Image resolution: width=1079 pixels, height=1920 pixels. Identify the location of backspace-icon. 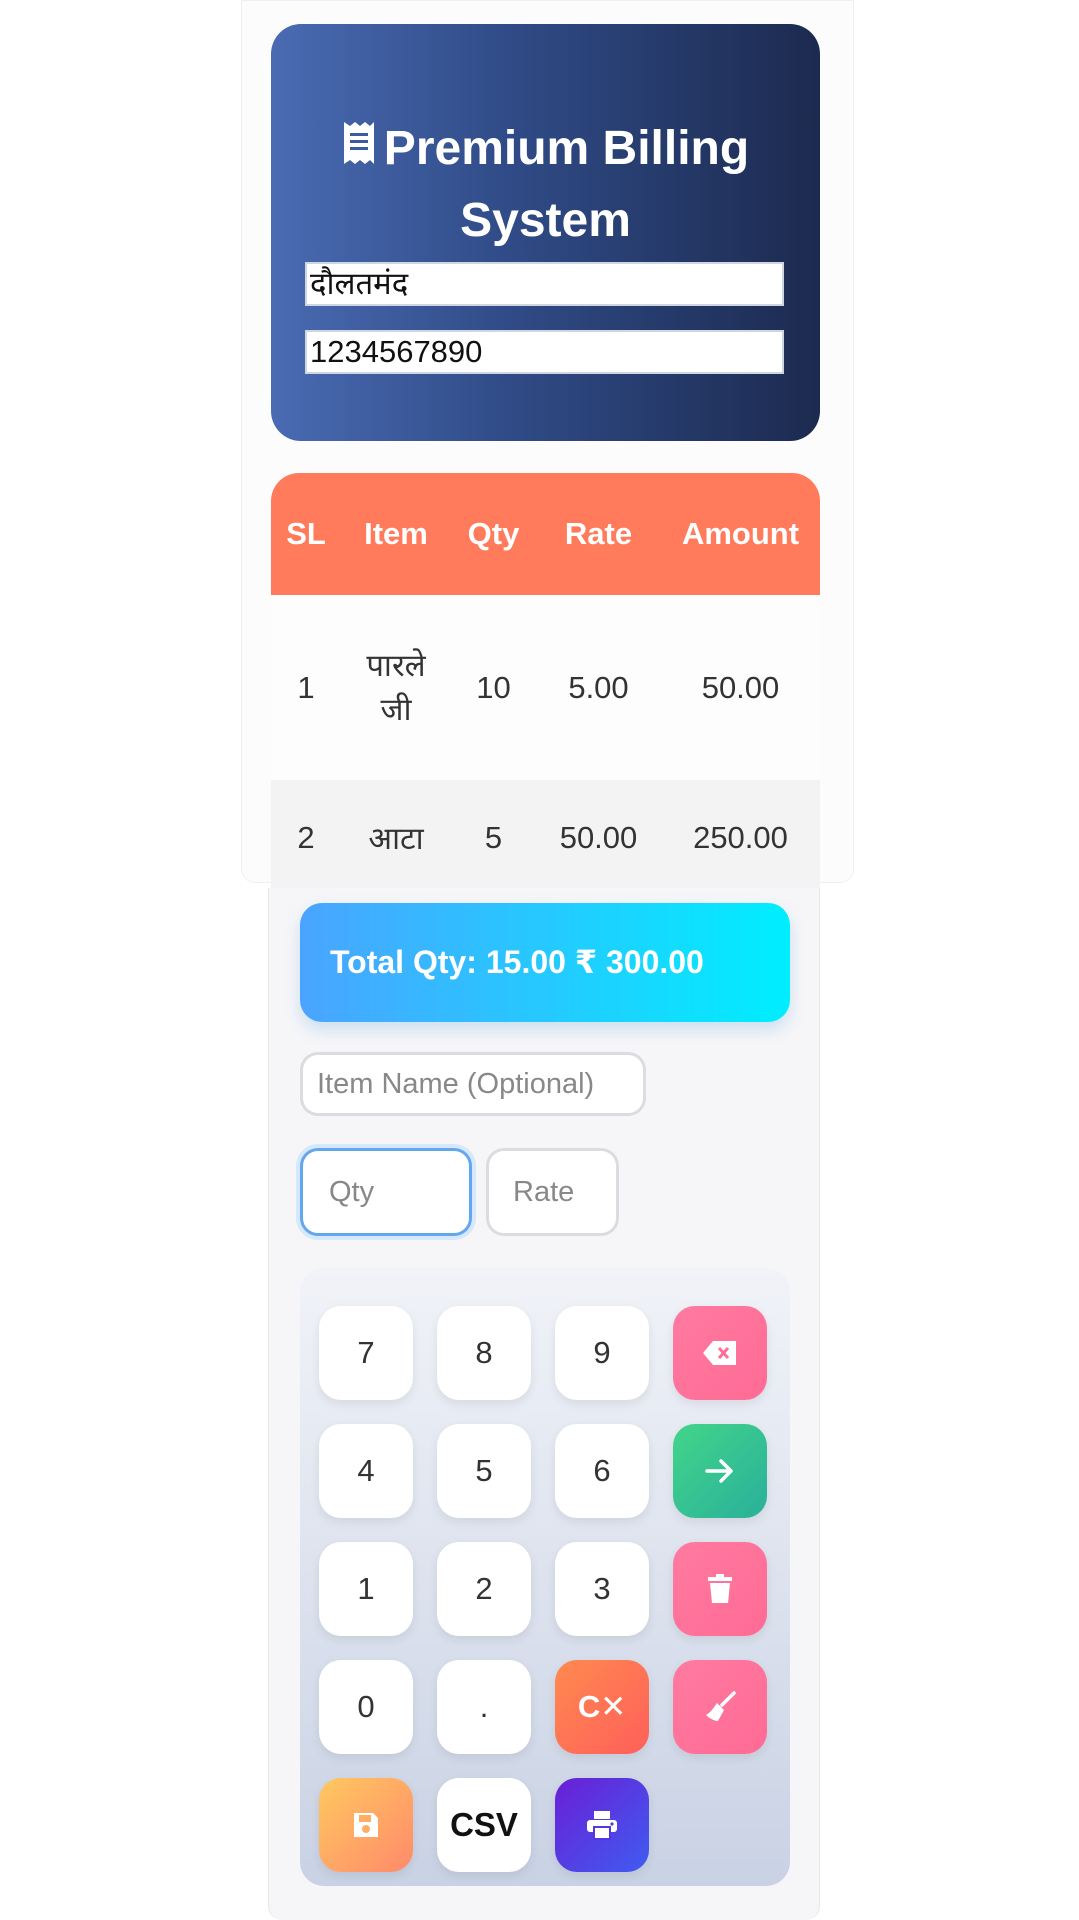
(719, 1353).